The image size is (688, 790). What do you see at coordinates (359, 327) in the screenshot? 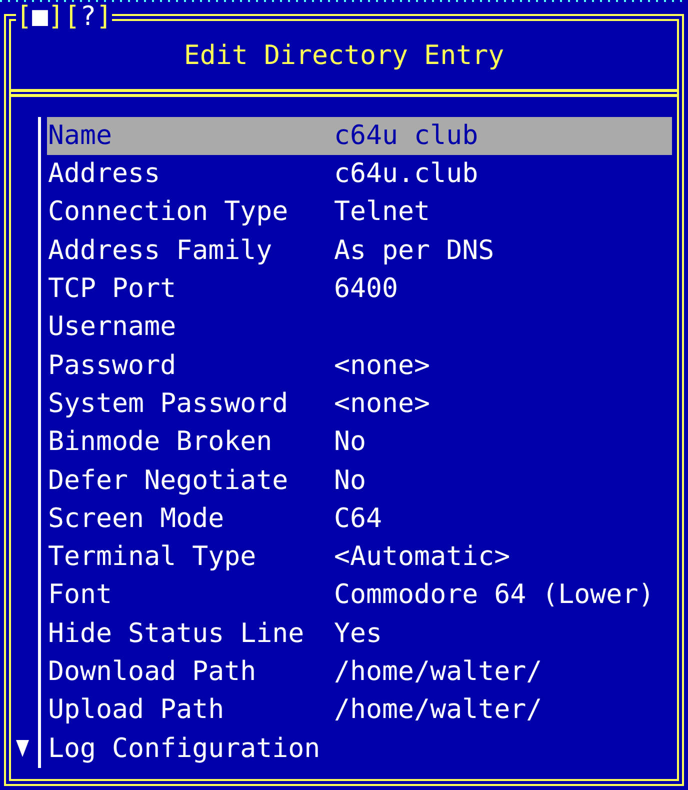
I see `setting-row: Username` at bounding box center [359, 327].